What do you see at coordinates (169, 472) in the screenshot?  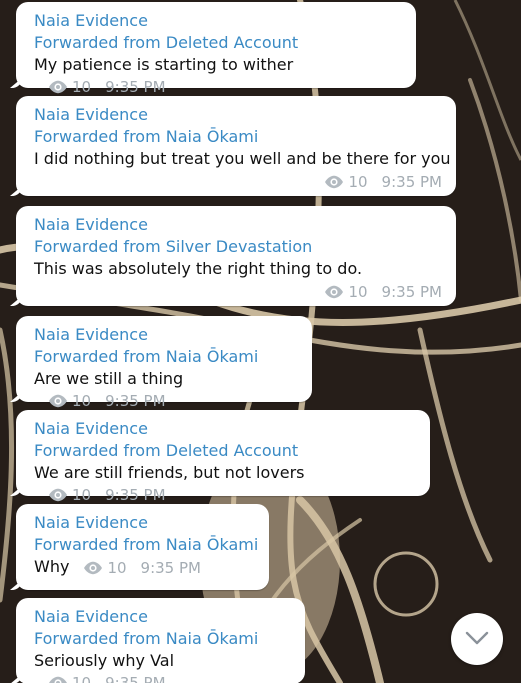 I see `message-text: We are still friends, but not lovers` at bounding box center [169, 472].